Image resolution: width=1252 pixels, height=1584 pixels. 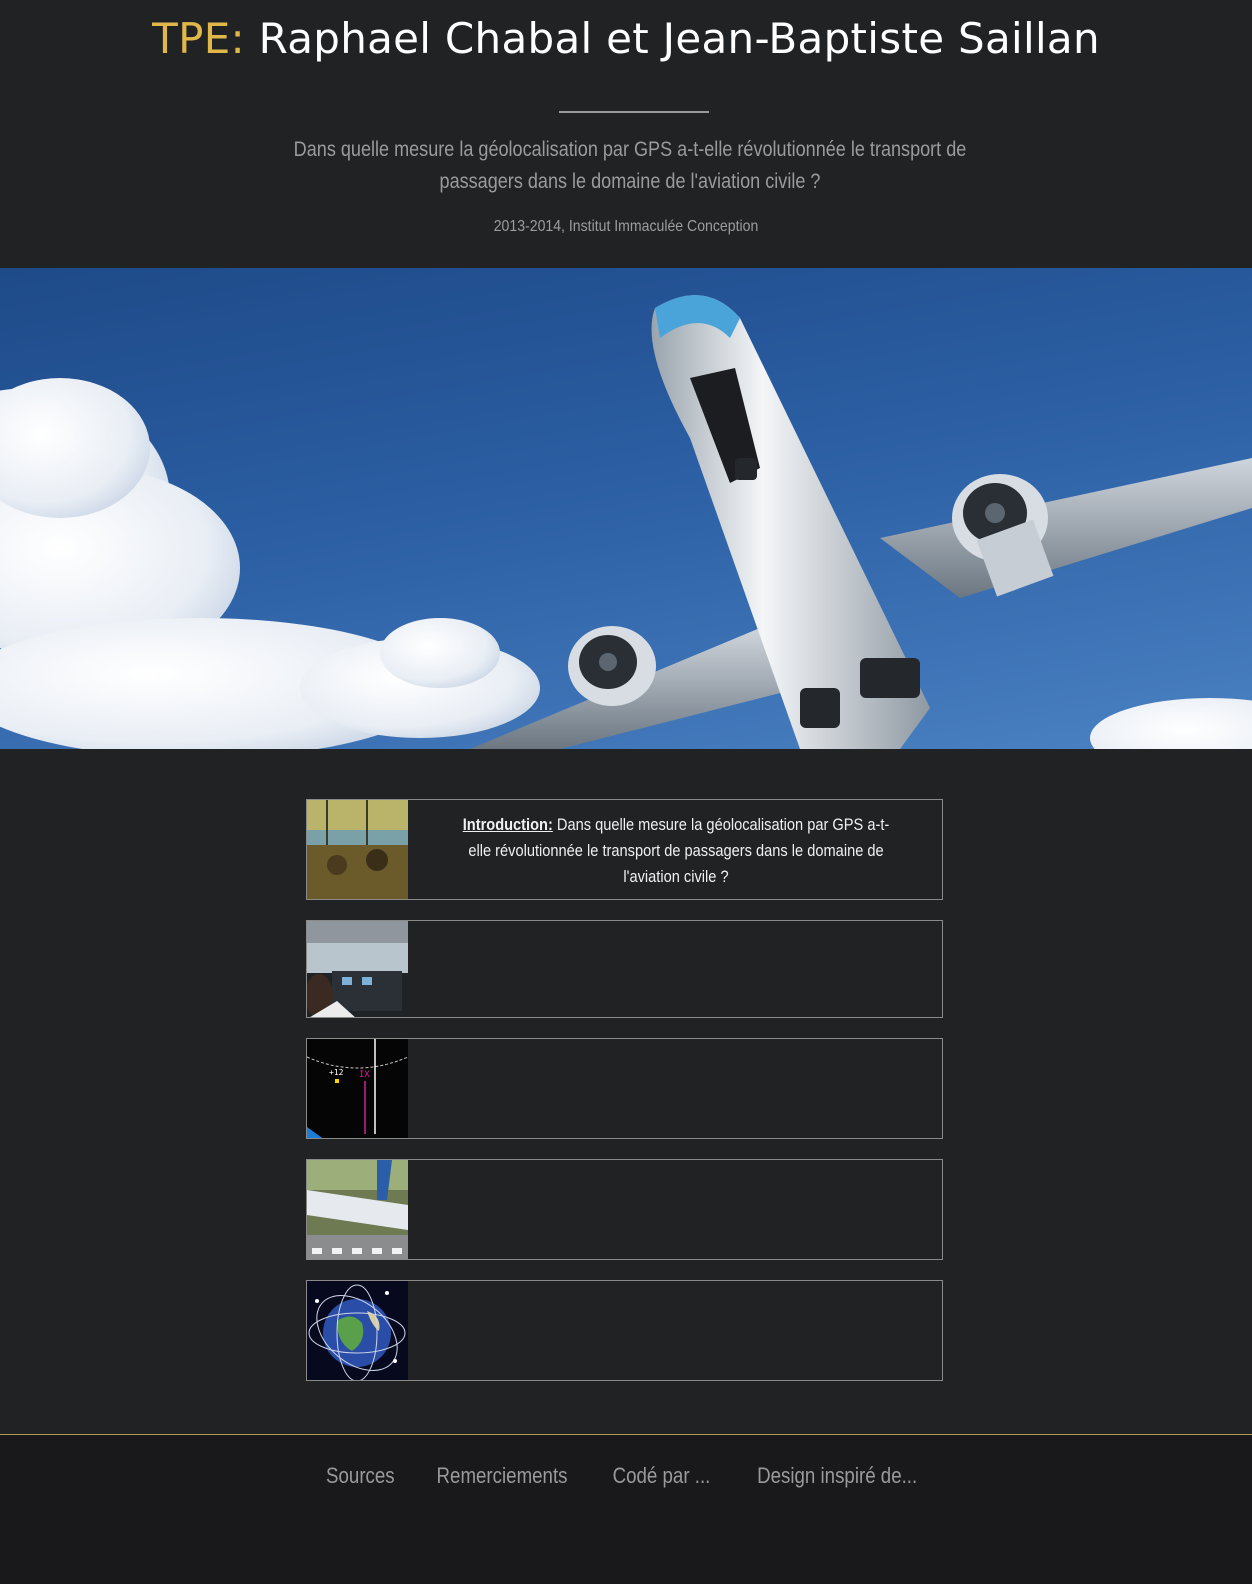 I want to click on gps-satellites-thumbnail, so click(x=357, y=1330).